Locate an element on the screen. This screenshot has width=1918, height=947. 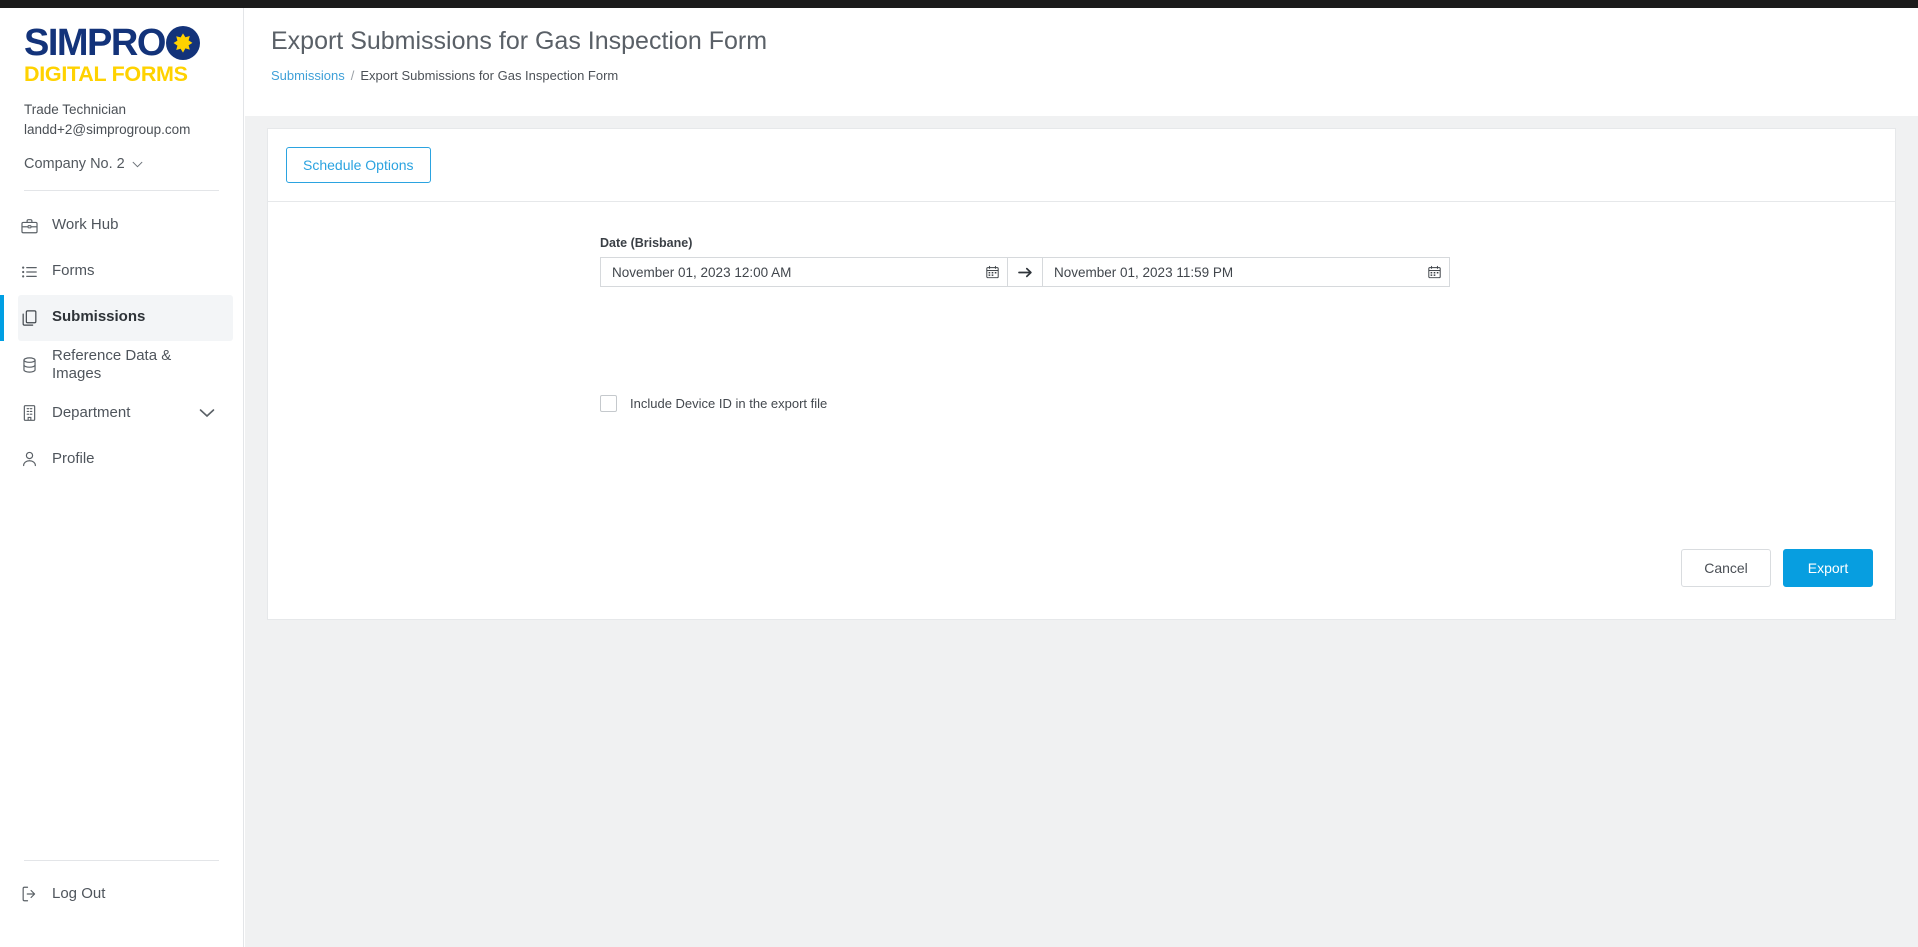
logo: SIMPRO is located at coordinates (133, 43).